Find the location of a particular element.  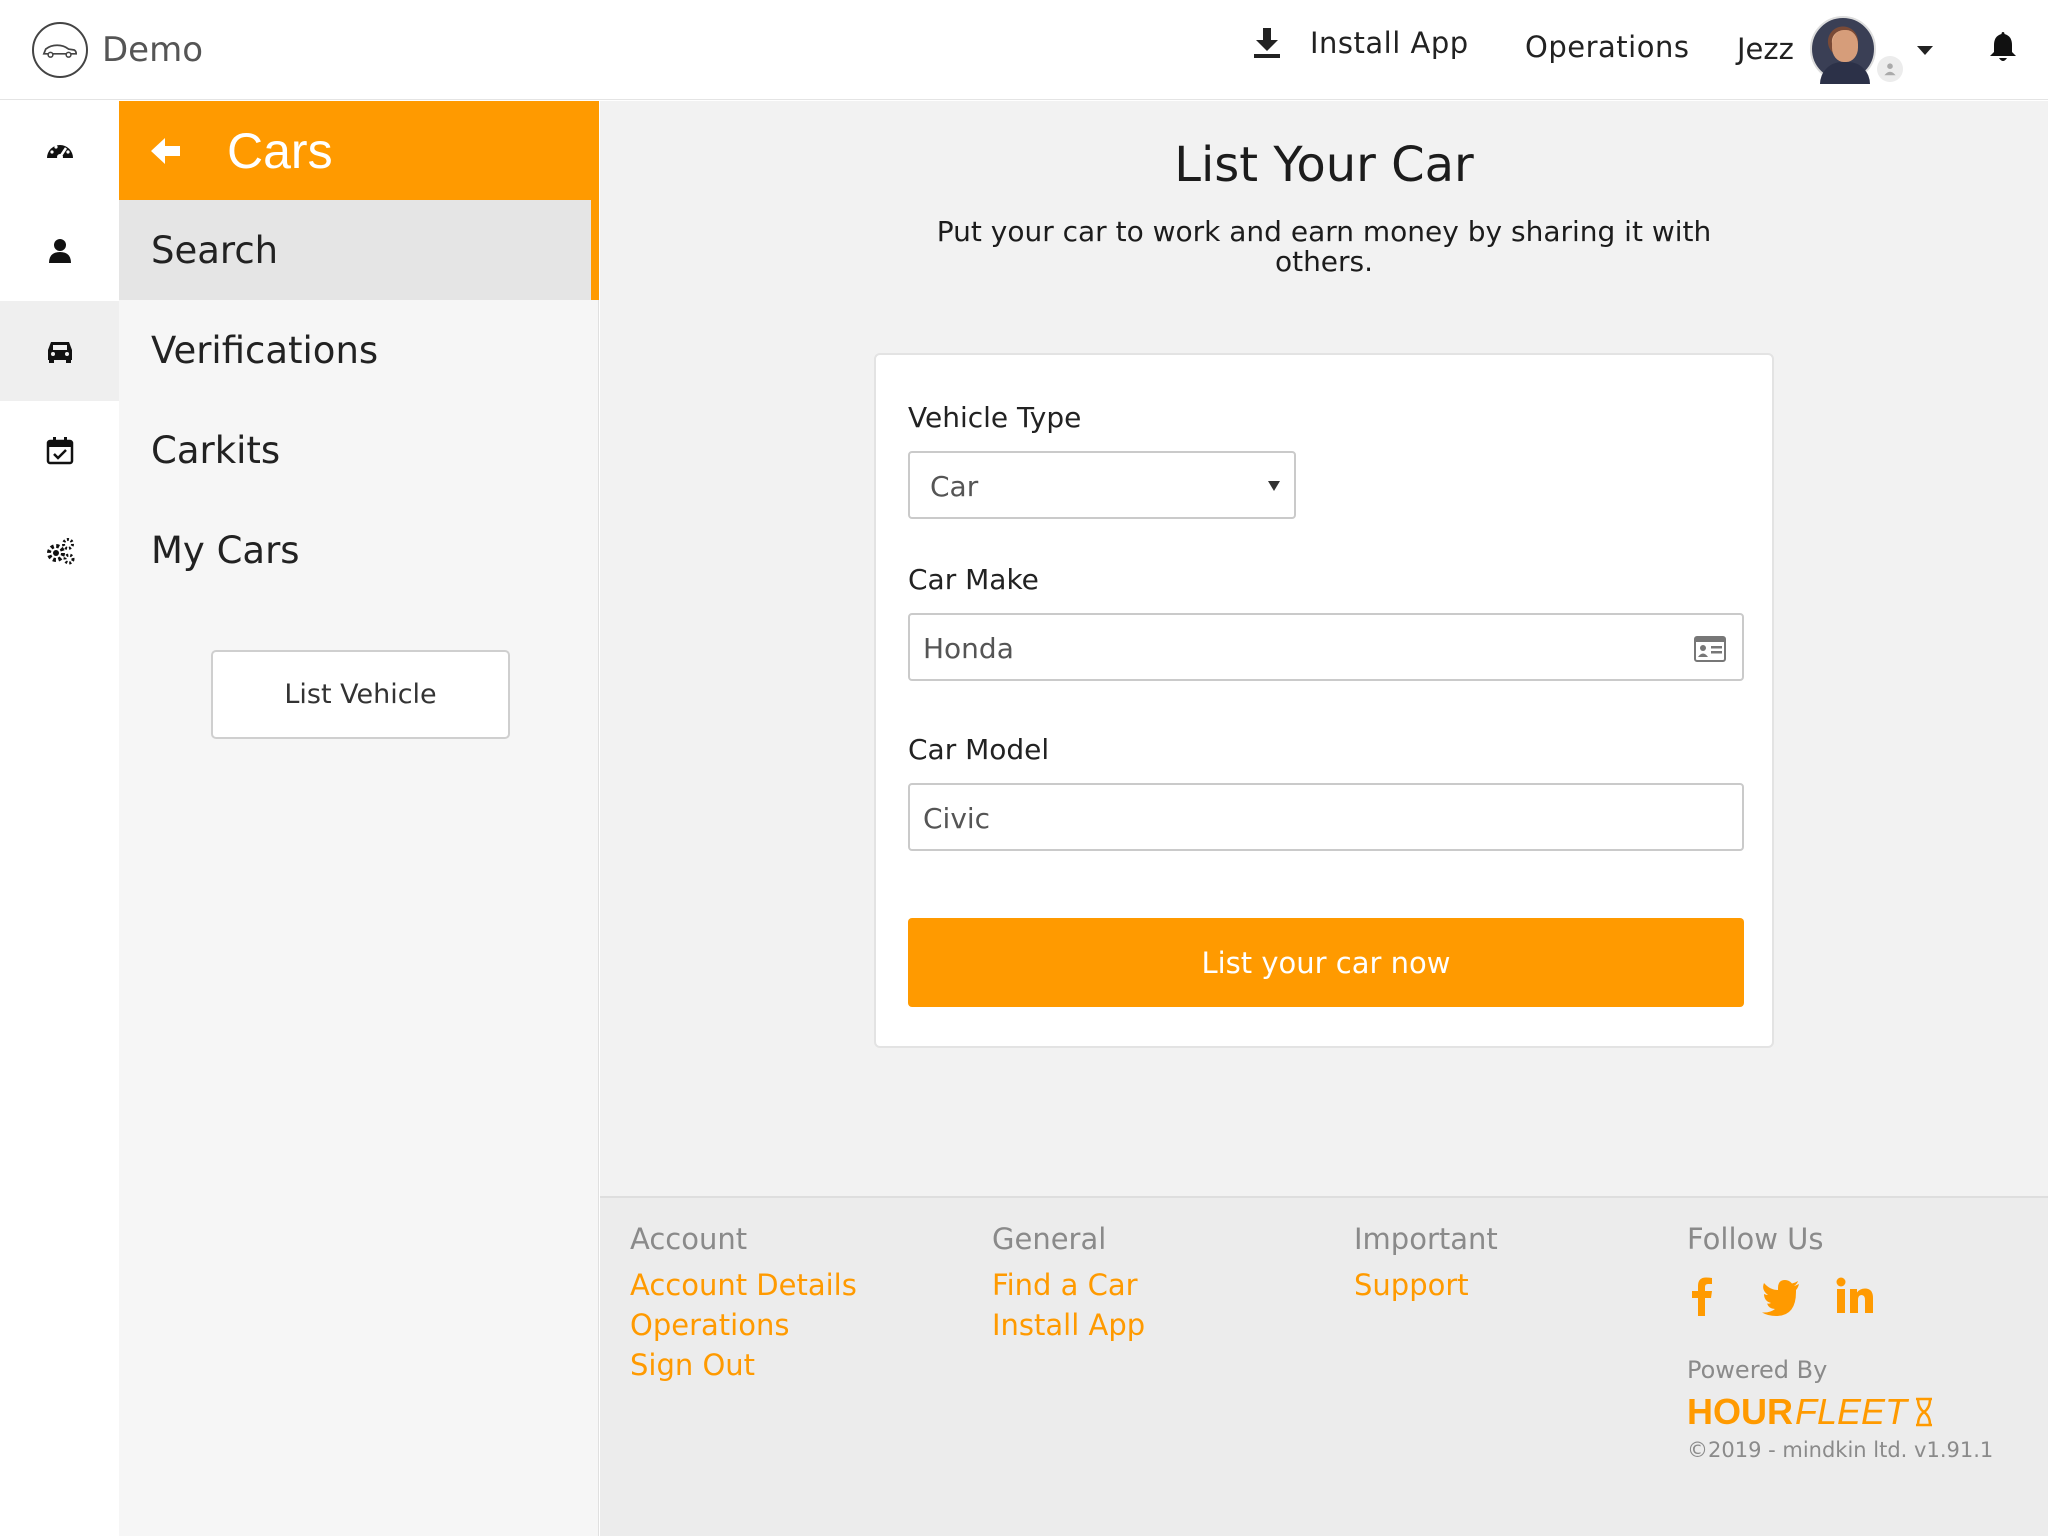

rail-item-settings is located at coordinates (59, 551).